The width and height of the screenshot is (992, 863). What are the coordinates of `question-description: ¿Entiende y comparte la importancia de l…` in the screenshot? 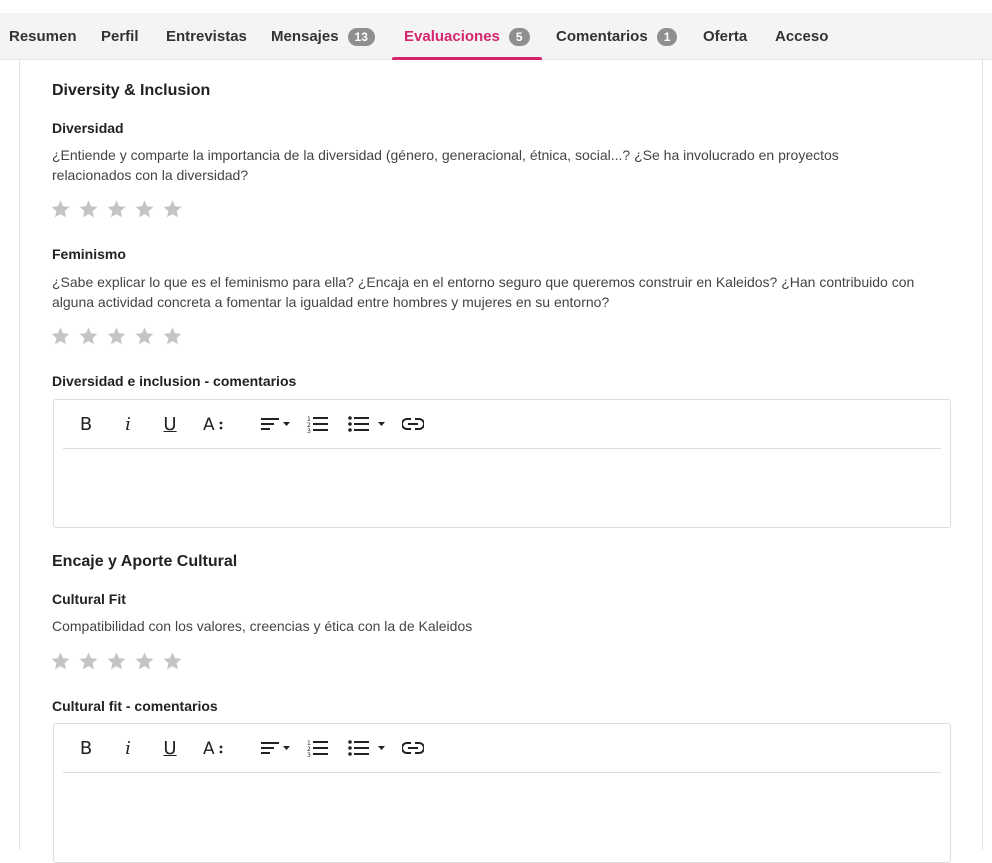 It's located at (502, 165).